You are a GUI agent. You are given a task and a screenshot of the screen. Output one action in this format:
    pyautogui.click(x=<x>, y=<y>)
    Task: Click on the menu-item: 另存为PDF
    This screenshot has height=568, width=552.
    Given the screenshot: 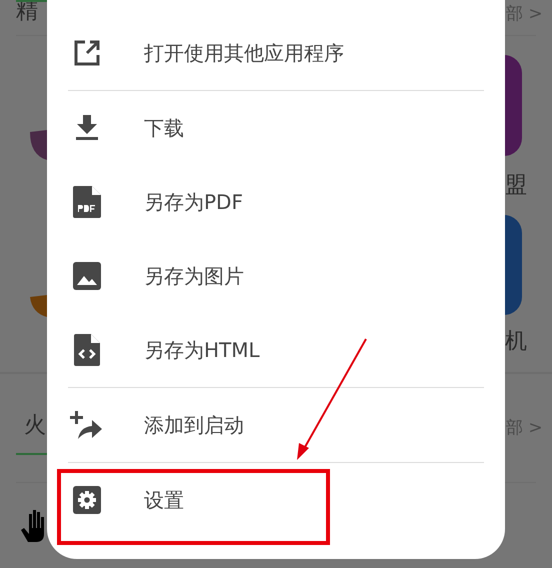 What is the action you would take?
    pyautogui.click(x=276, y=202)
    